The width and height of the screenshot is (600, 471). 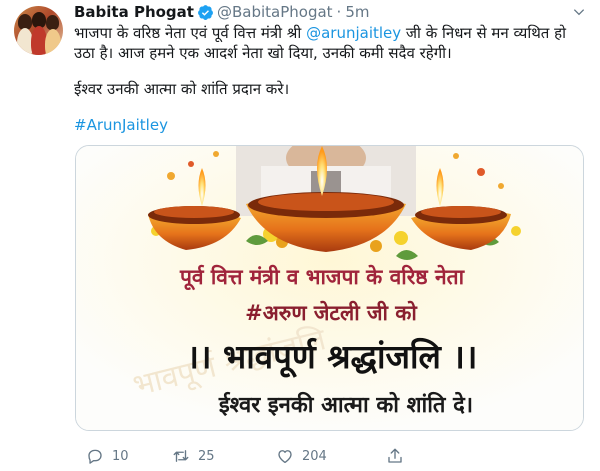 What do you see at coordinates (206, 456) in the screenshot?
I see `retweet-count: 25` at bounding box center [206, 456].